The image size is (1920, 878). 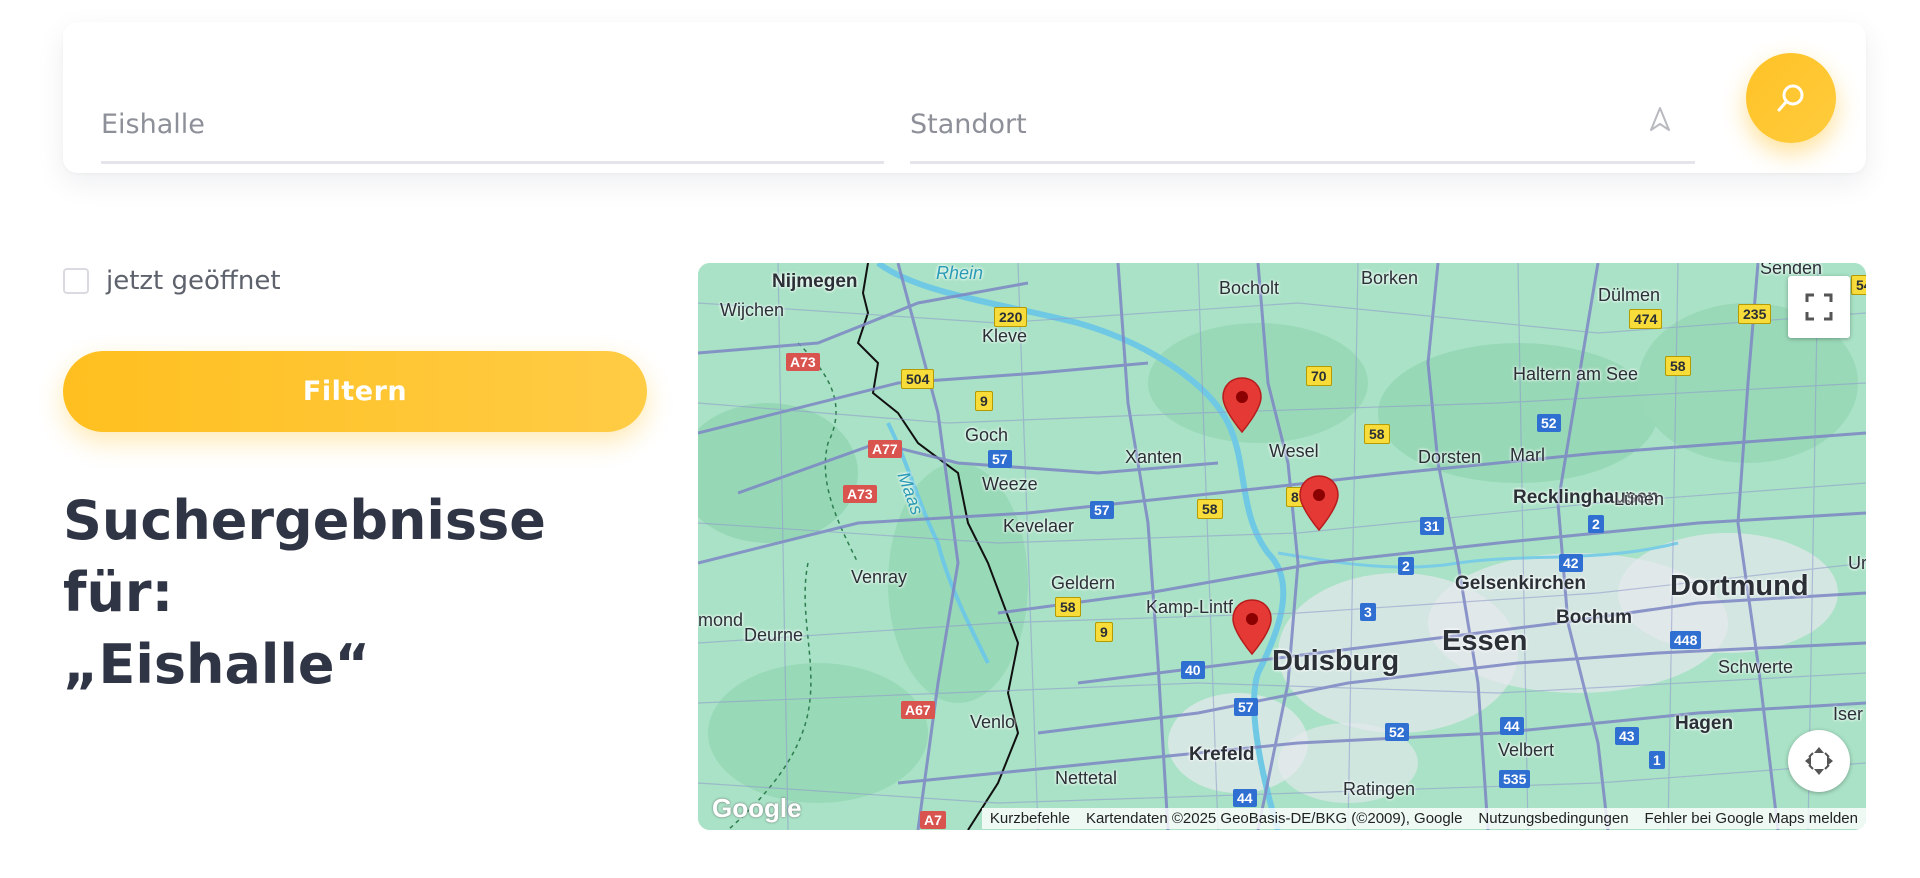 What do you see at coordinates (1739, 586) in the screenshot?
I see `map-label-dortmund: Dortmund` at bounding box center [1739, 586].